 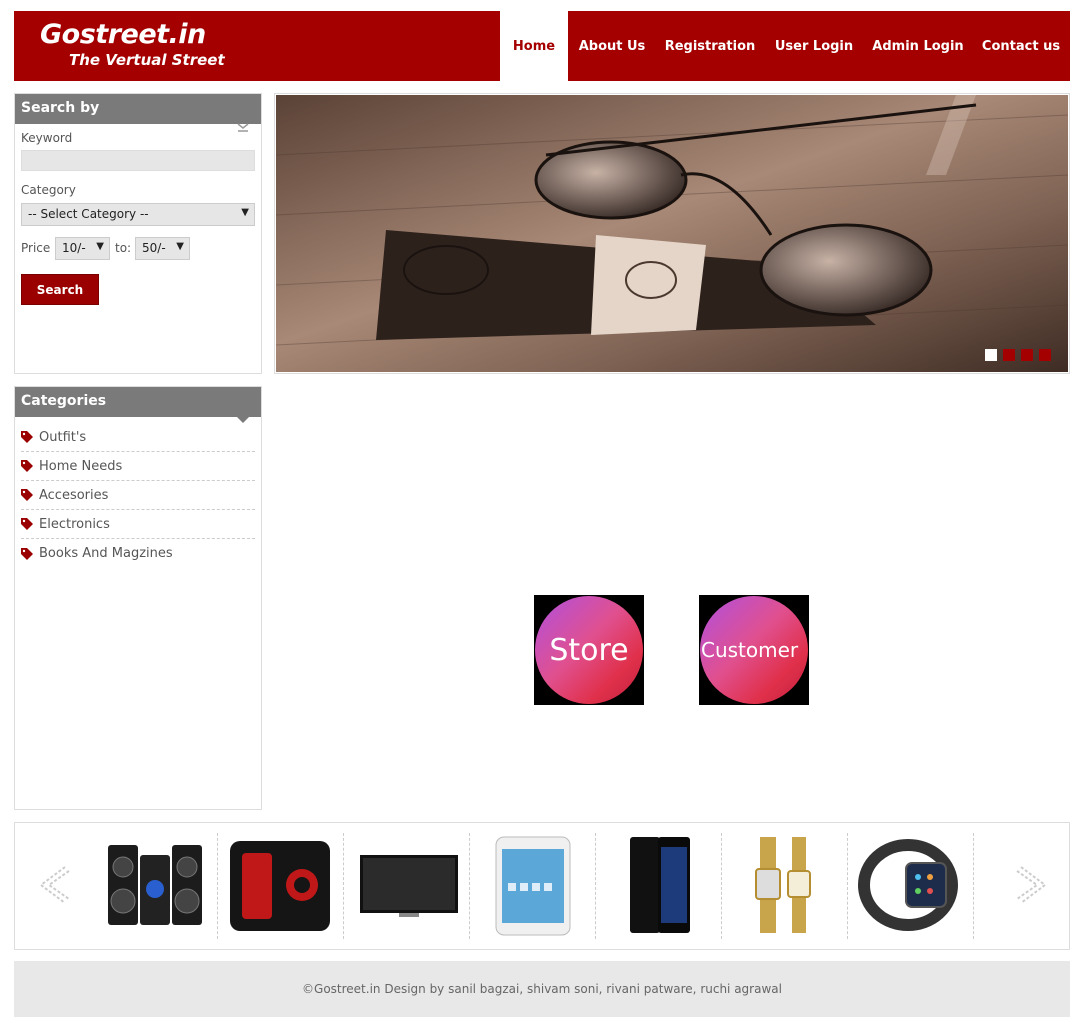 What do you see at coordinates (47, 138) in the screenshot?
I see `keyword-label: Keyword` at bounding box center [47, 138].